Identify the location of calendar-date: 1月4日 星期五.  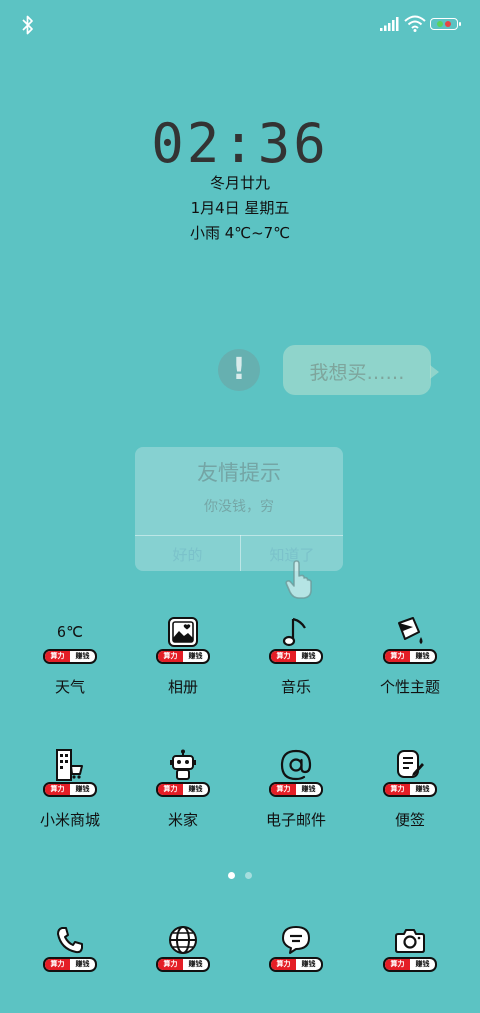
(240, 208).